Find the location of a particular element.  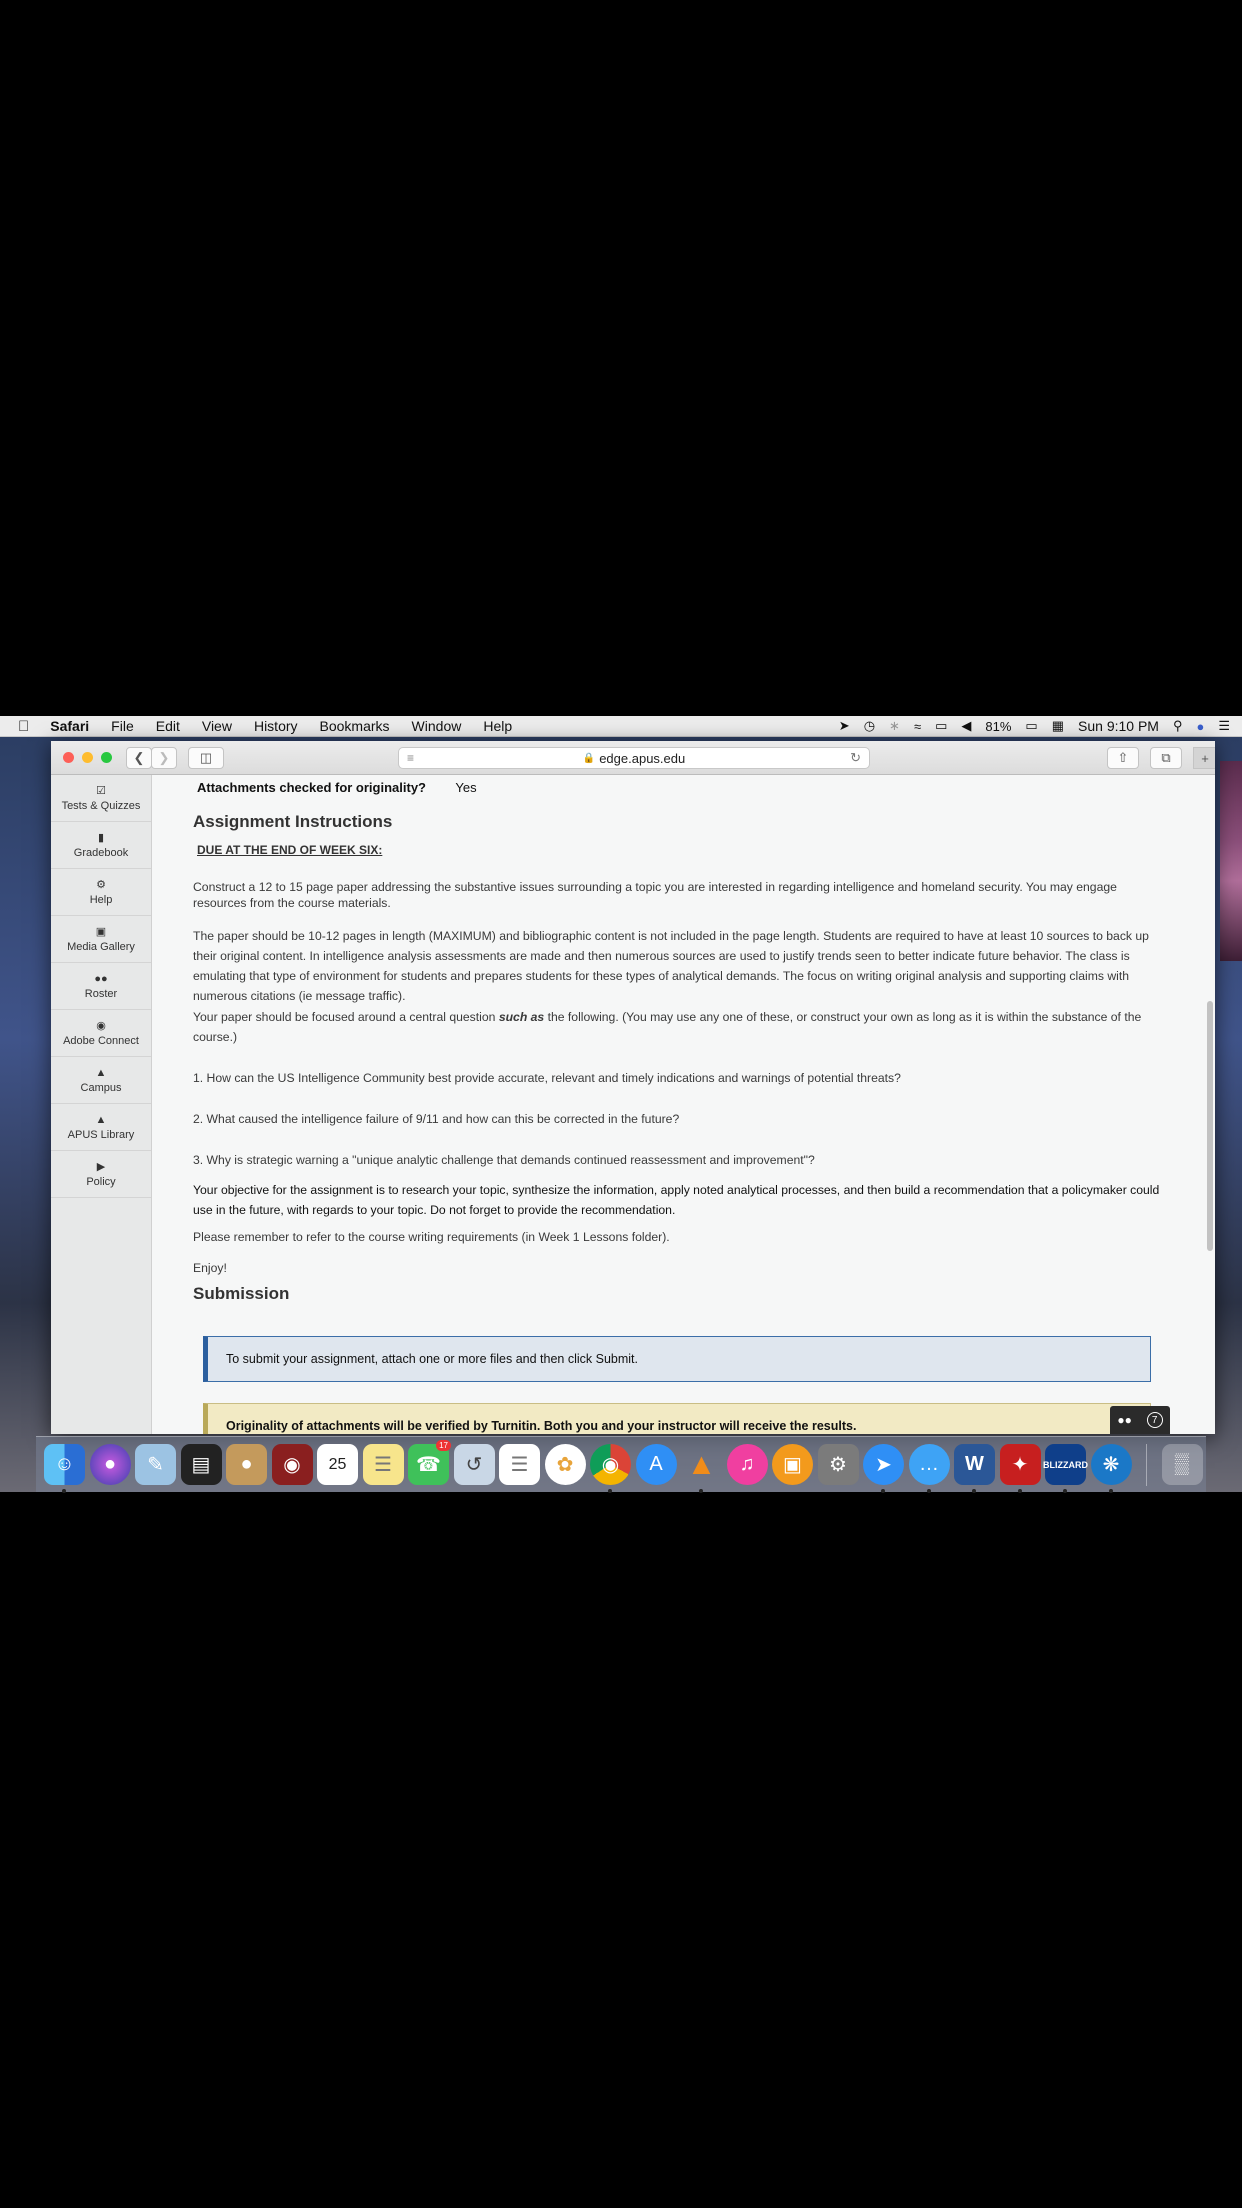

battery-icon: ▭ is located at coordinates (1031, 726).